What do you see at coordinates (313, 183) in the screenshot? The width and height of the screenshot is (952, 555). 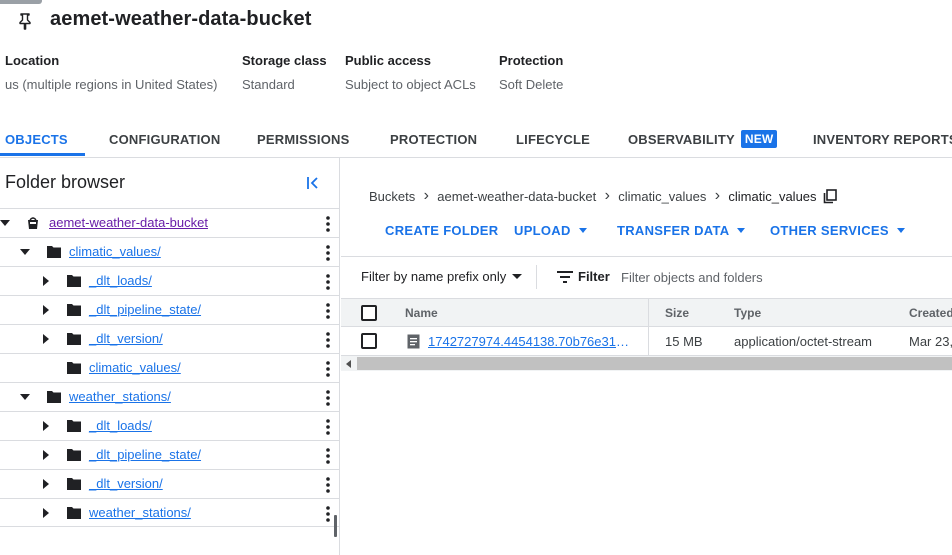 I see `collapse-panel-icon` at bounding box center [313, 183].